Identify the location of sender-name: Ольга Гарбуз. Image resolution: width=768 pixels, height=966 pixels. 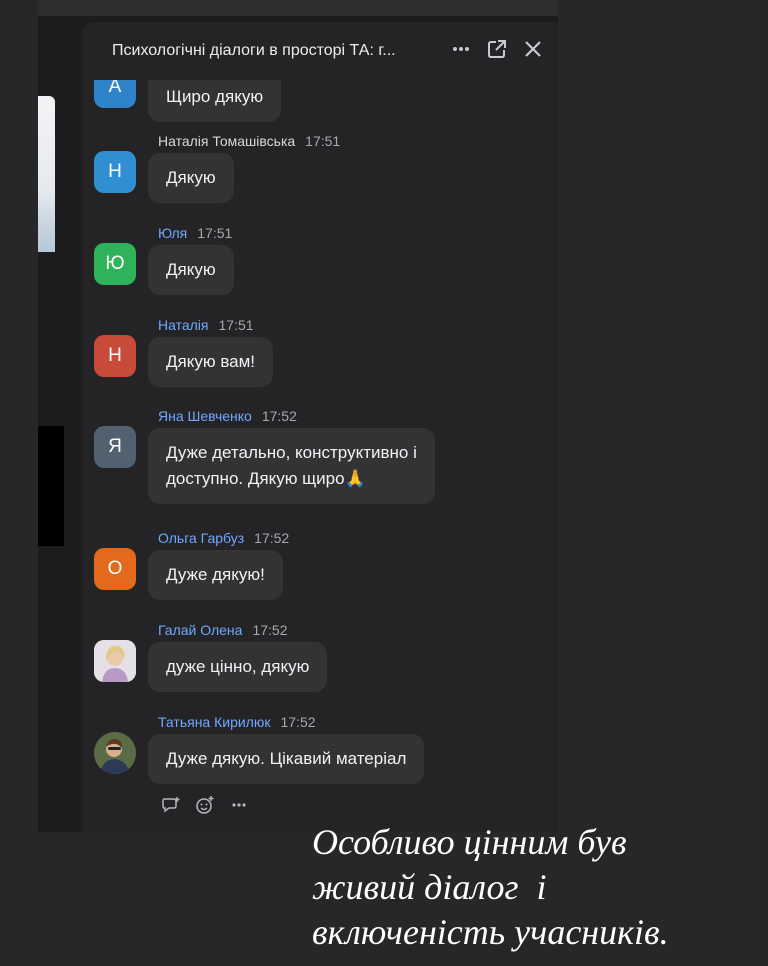
(201, 538).